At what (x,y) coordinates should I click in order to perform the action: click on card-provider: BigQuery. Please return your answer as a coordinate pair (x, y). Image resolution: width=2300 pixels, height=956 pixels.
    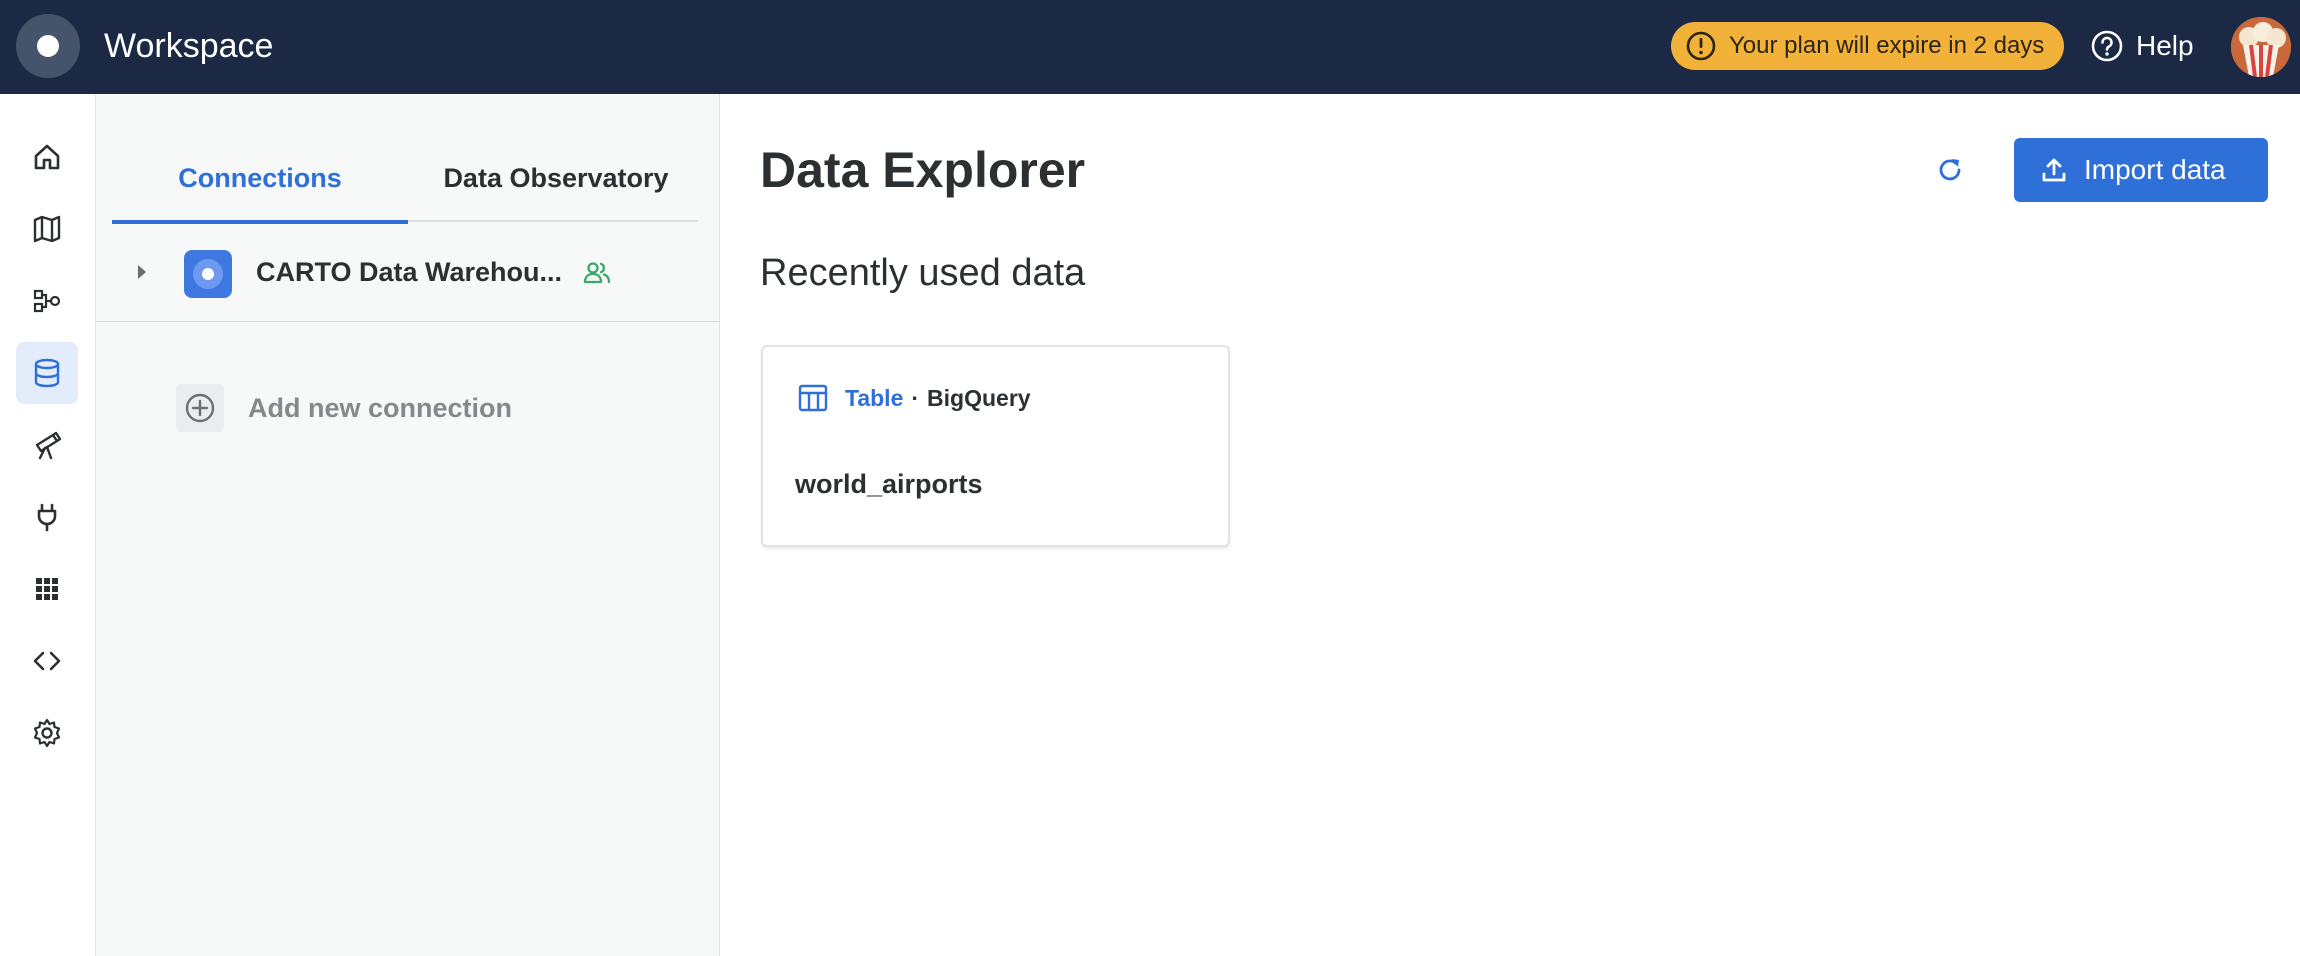
    Looking at the image, I should click on (979, 397).